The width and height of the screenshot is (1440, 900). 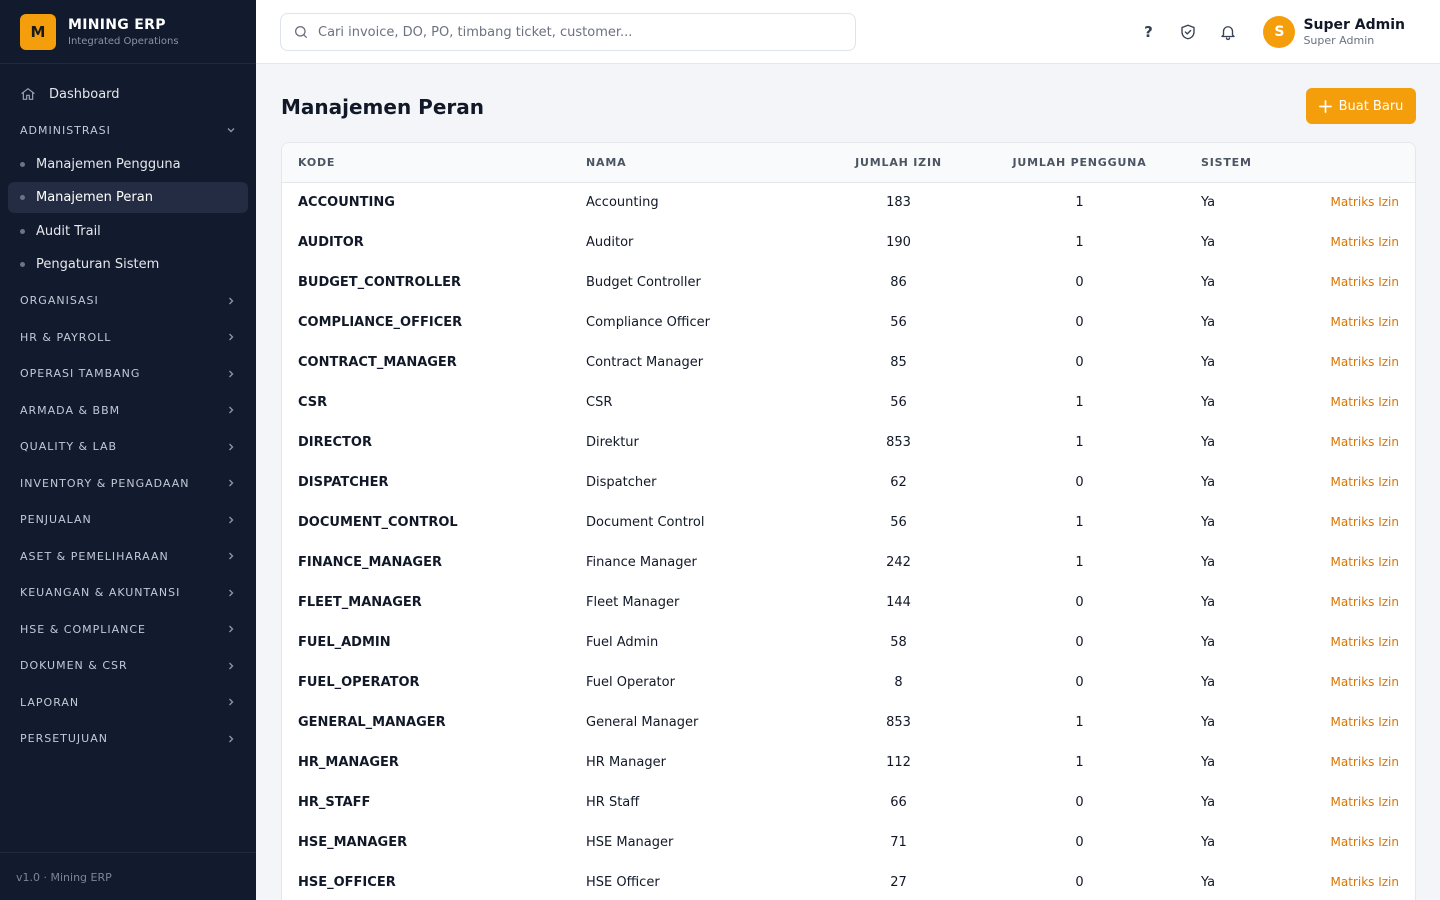 I want to click on sidebar-group-label: KEUANGAN & AKUNTANSI, so click(x=100, y=593).